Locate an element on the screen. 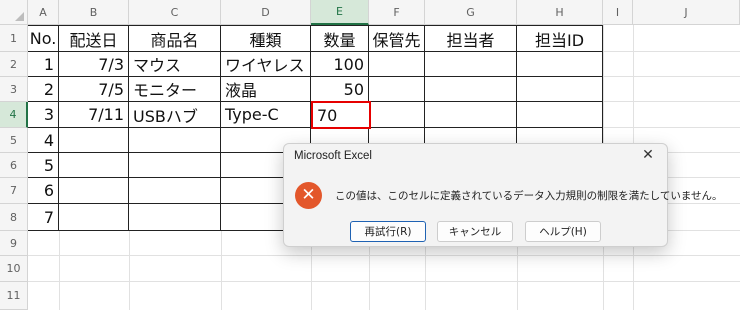 The image size is (740, 310). table-header-product-name: 商品名 is located at coordinates (175, 39).